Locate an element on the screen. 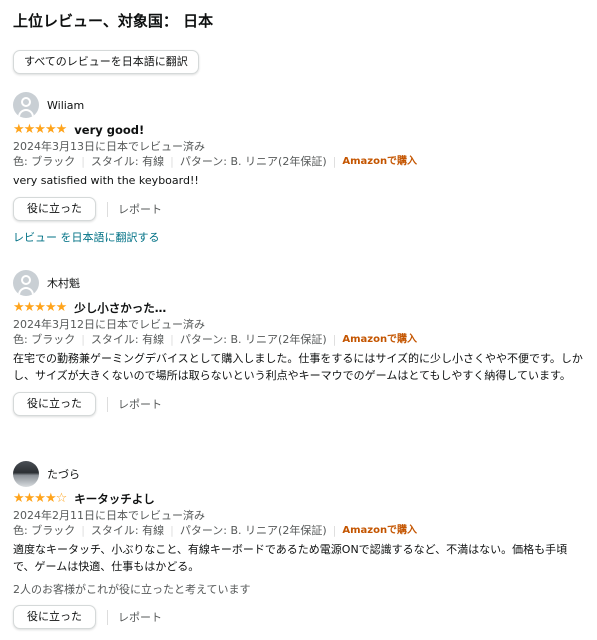 Image resolution: width=597 pixels, height=640 pixels. reviewer-name: 木村魁 is located at coordinates (63, 283).